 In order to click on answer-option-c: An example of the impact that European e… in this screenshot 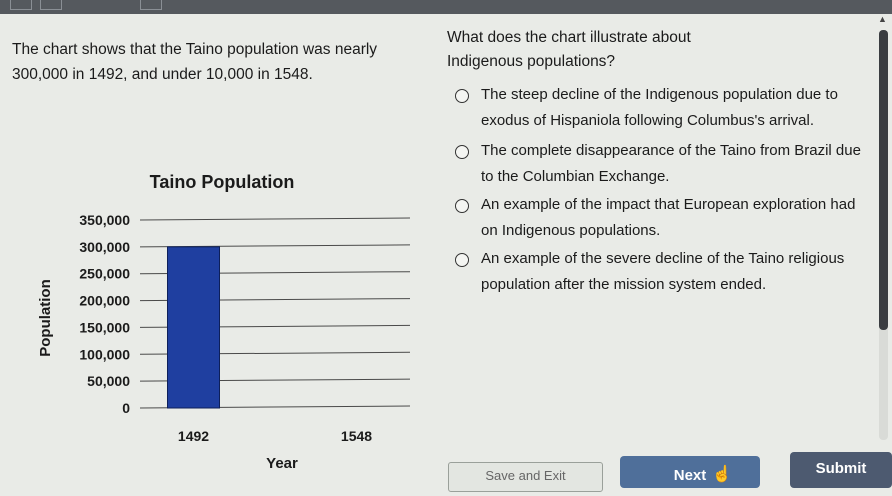, I will do `click(660, 218)`.